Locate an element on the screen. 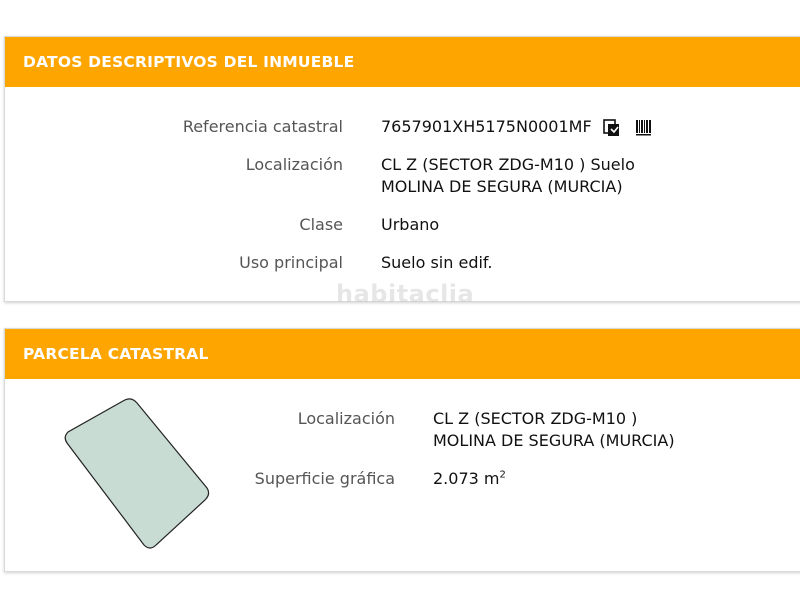  localizacion-label: Localización is located at coordinates (294, 164).